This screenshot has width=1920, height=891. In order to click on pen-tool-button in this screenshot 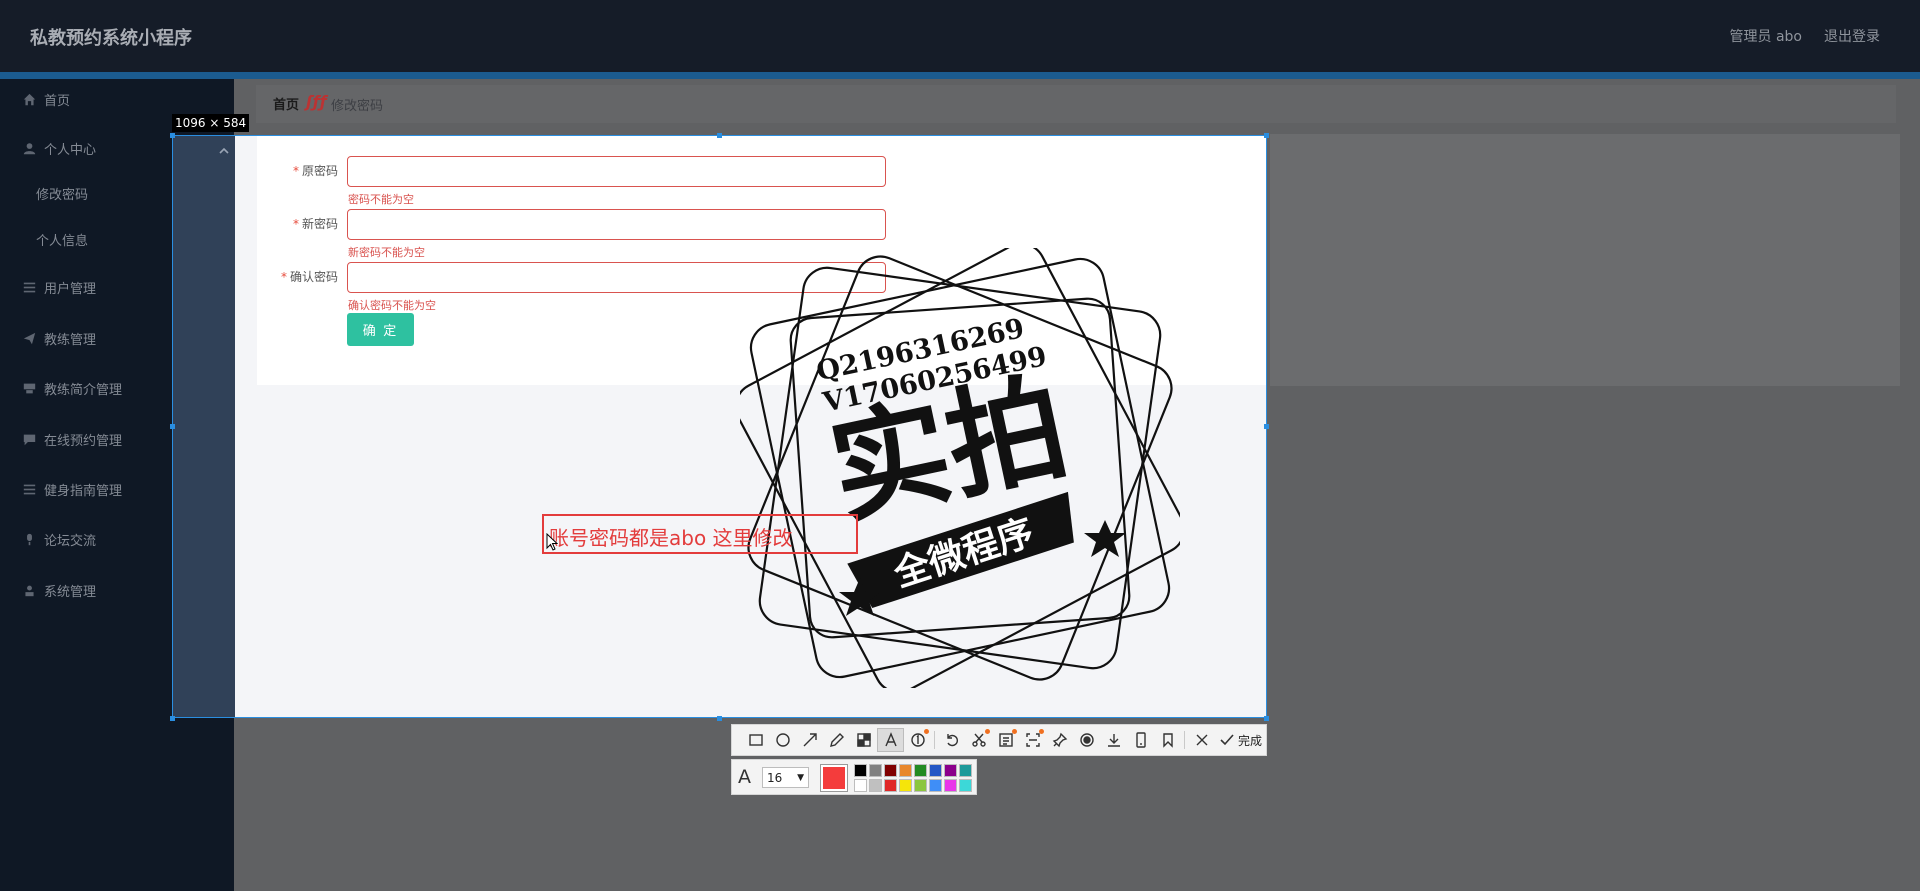, I will do `click(836, 740)`.